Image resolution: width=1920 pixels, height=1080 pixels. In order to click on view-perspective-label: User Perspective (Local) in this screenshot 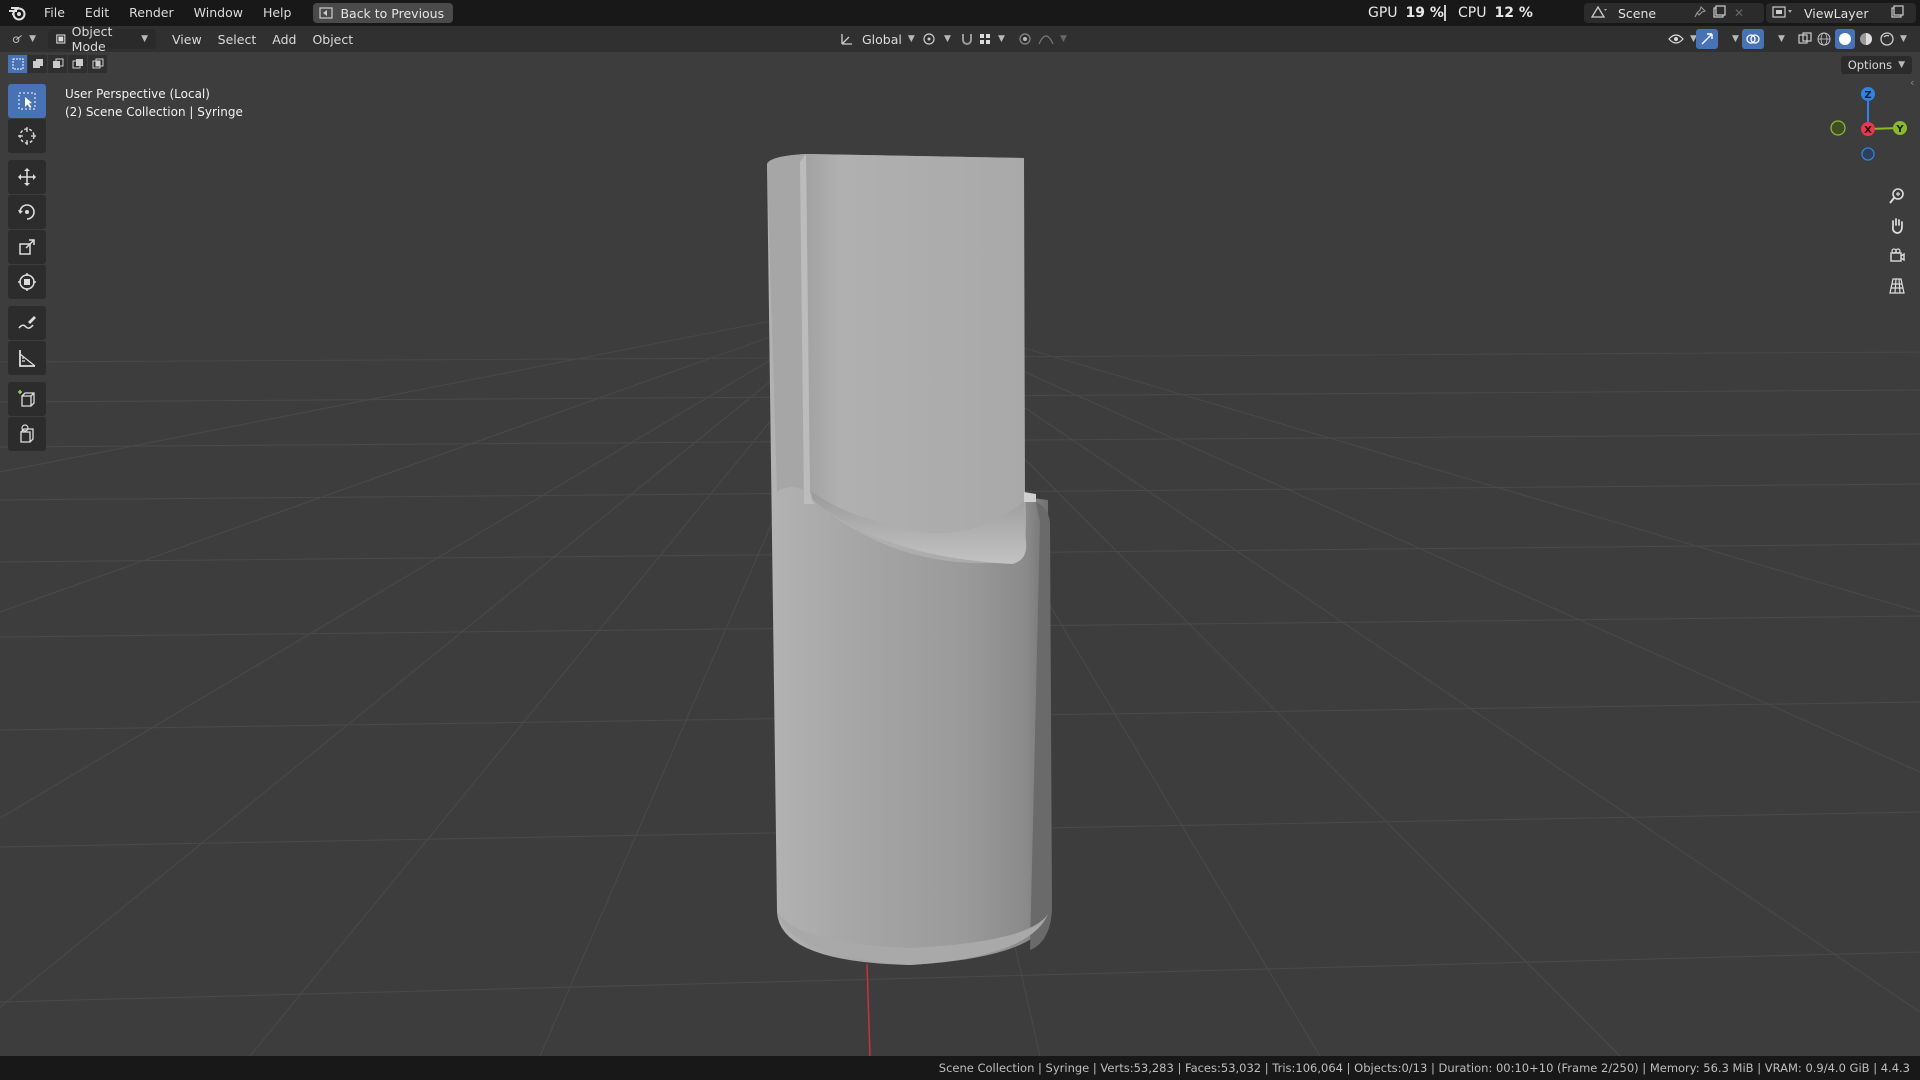, I will do `click(137, 94)`.